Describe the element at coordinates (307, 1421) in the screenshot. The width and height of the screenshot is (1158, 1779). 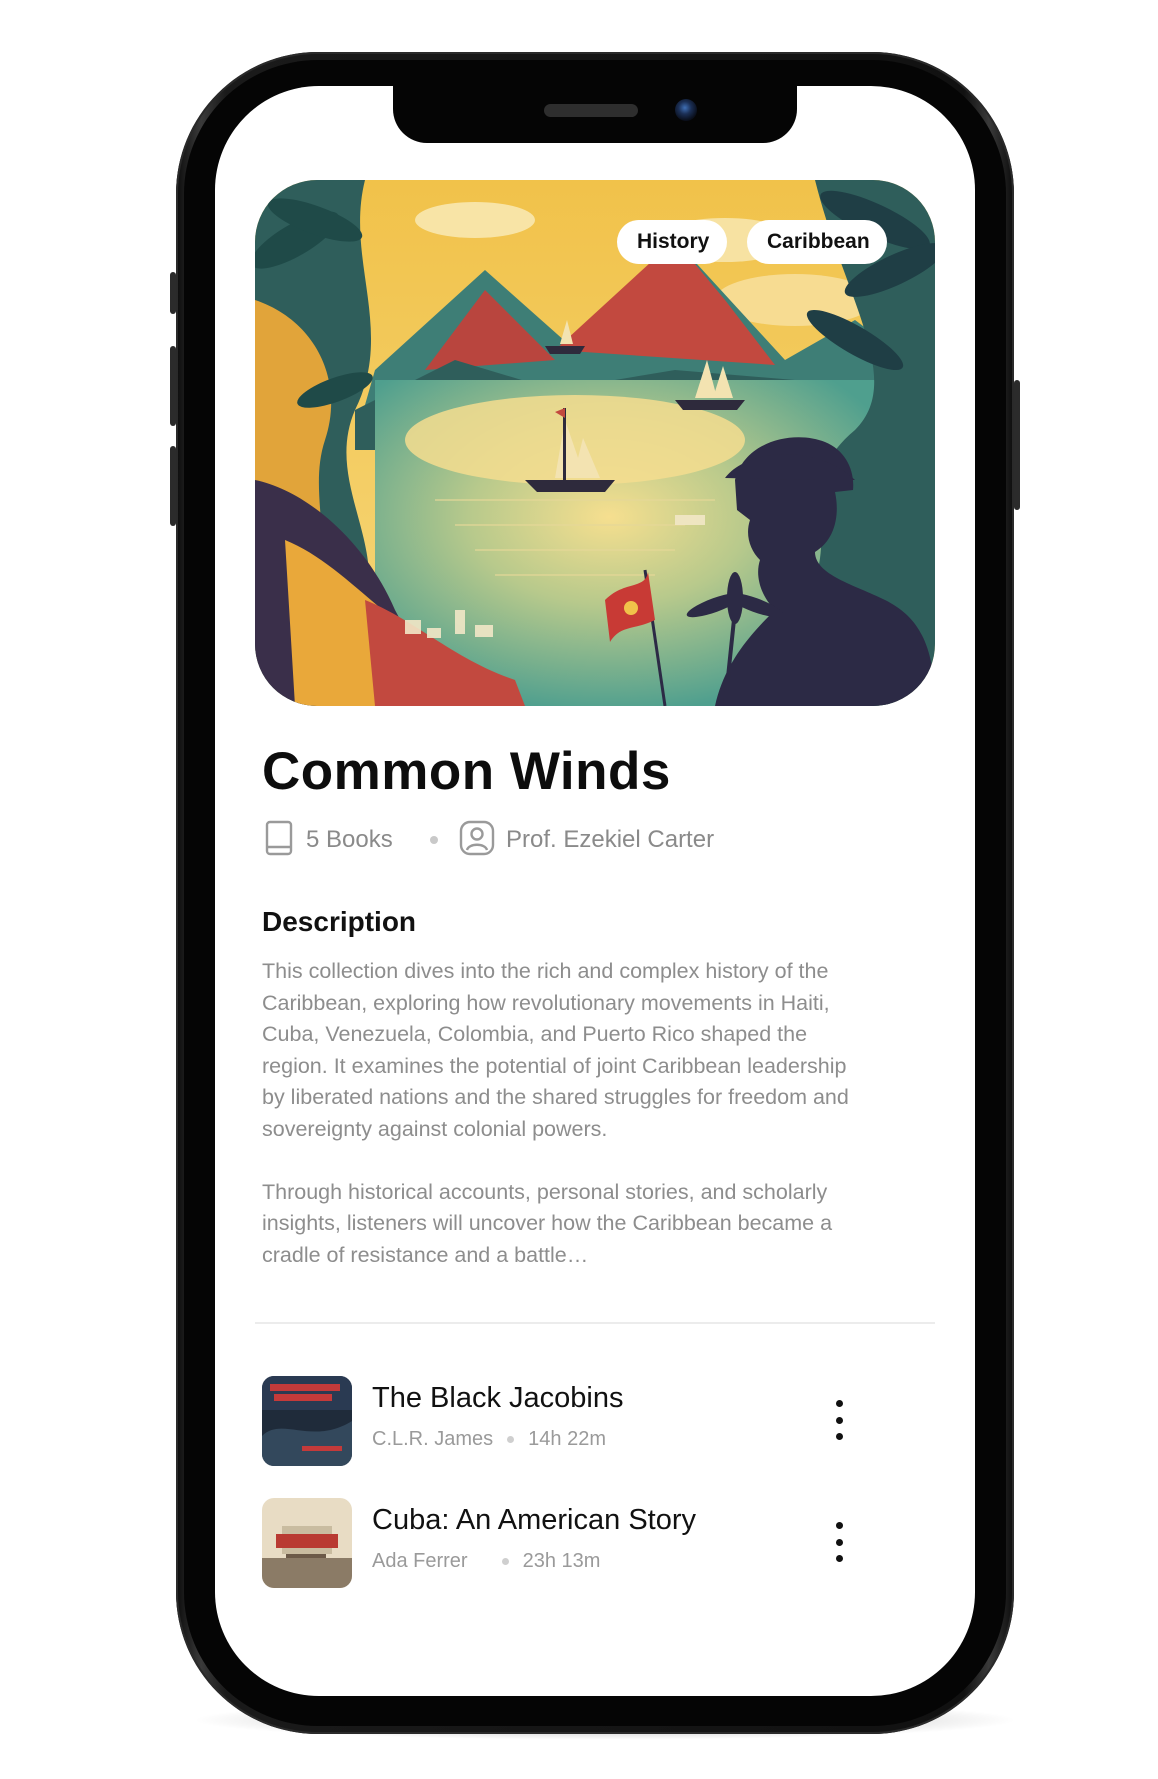
I see `book-cover-black-jacobins` at that location.